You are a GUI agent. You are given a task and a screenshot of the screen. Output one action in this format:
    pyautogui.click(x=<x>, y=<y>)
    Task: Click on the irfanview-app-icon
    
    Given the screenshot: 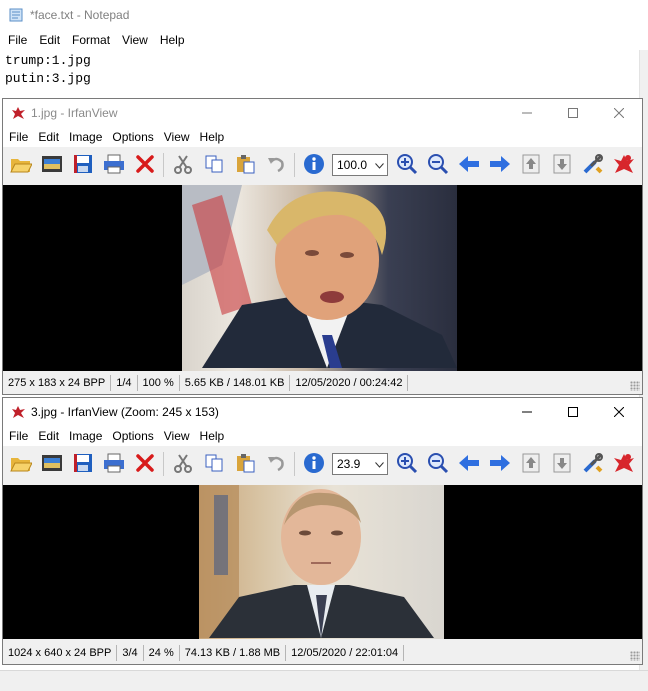 What is the action you would take?
    pyautogui.click(x=18, y=412)
    